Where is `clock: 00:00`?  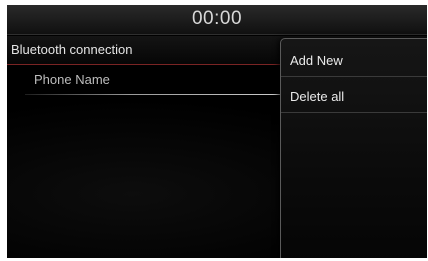 clock: 00:00 is located at coordinates (217, 18).